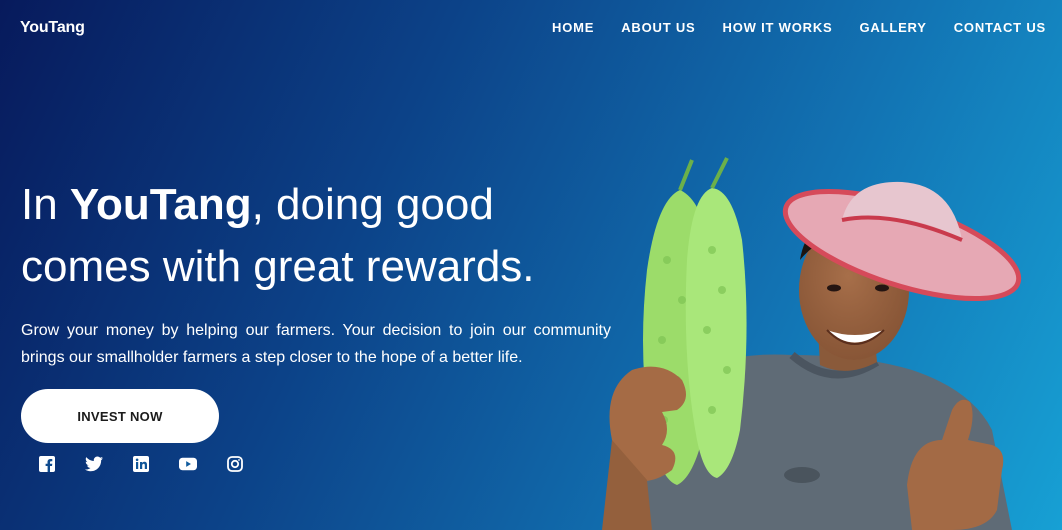 The width and height of the screenshot is (1062, 530). What do you see at coordinates (235, 464) in the screenshot?
I see `instagram-icon` at bounding box center [235, 464].